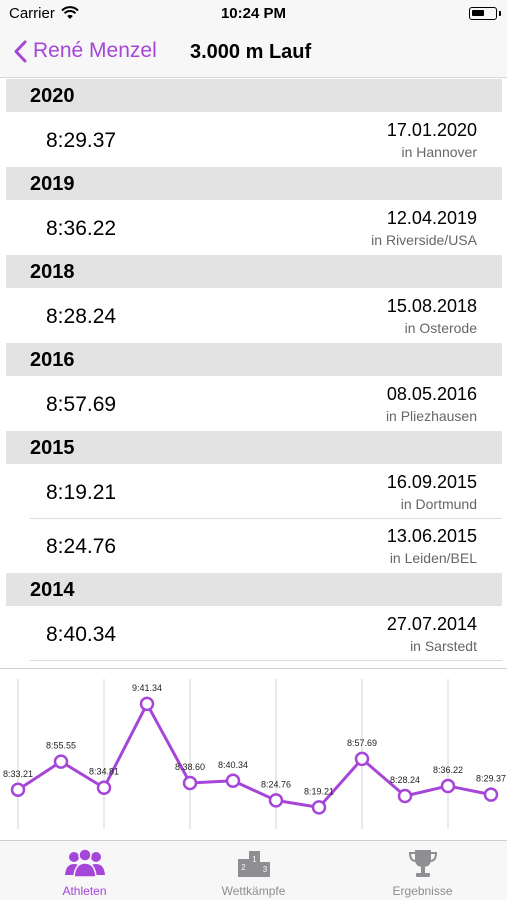 This screenshot has height=900, width=507. I want to click on result-row: 8:36.22 12.04.2019 in Riverside/USA, so click(254, 228).